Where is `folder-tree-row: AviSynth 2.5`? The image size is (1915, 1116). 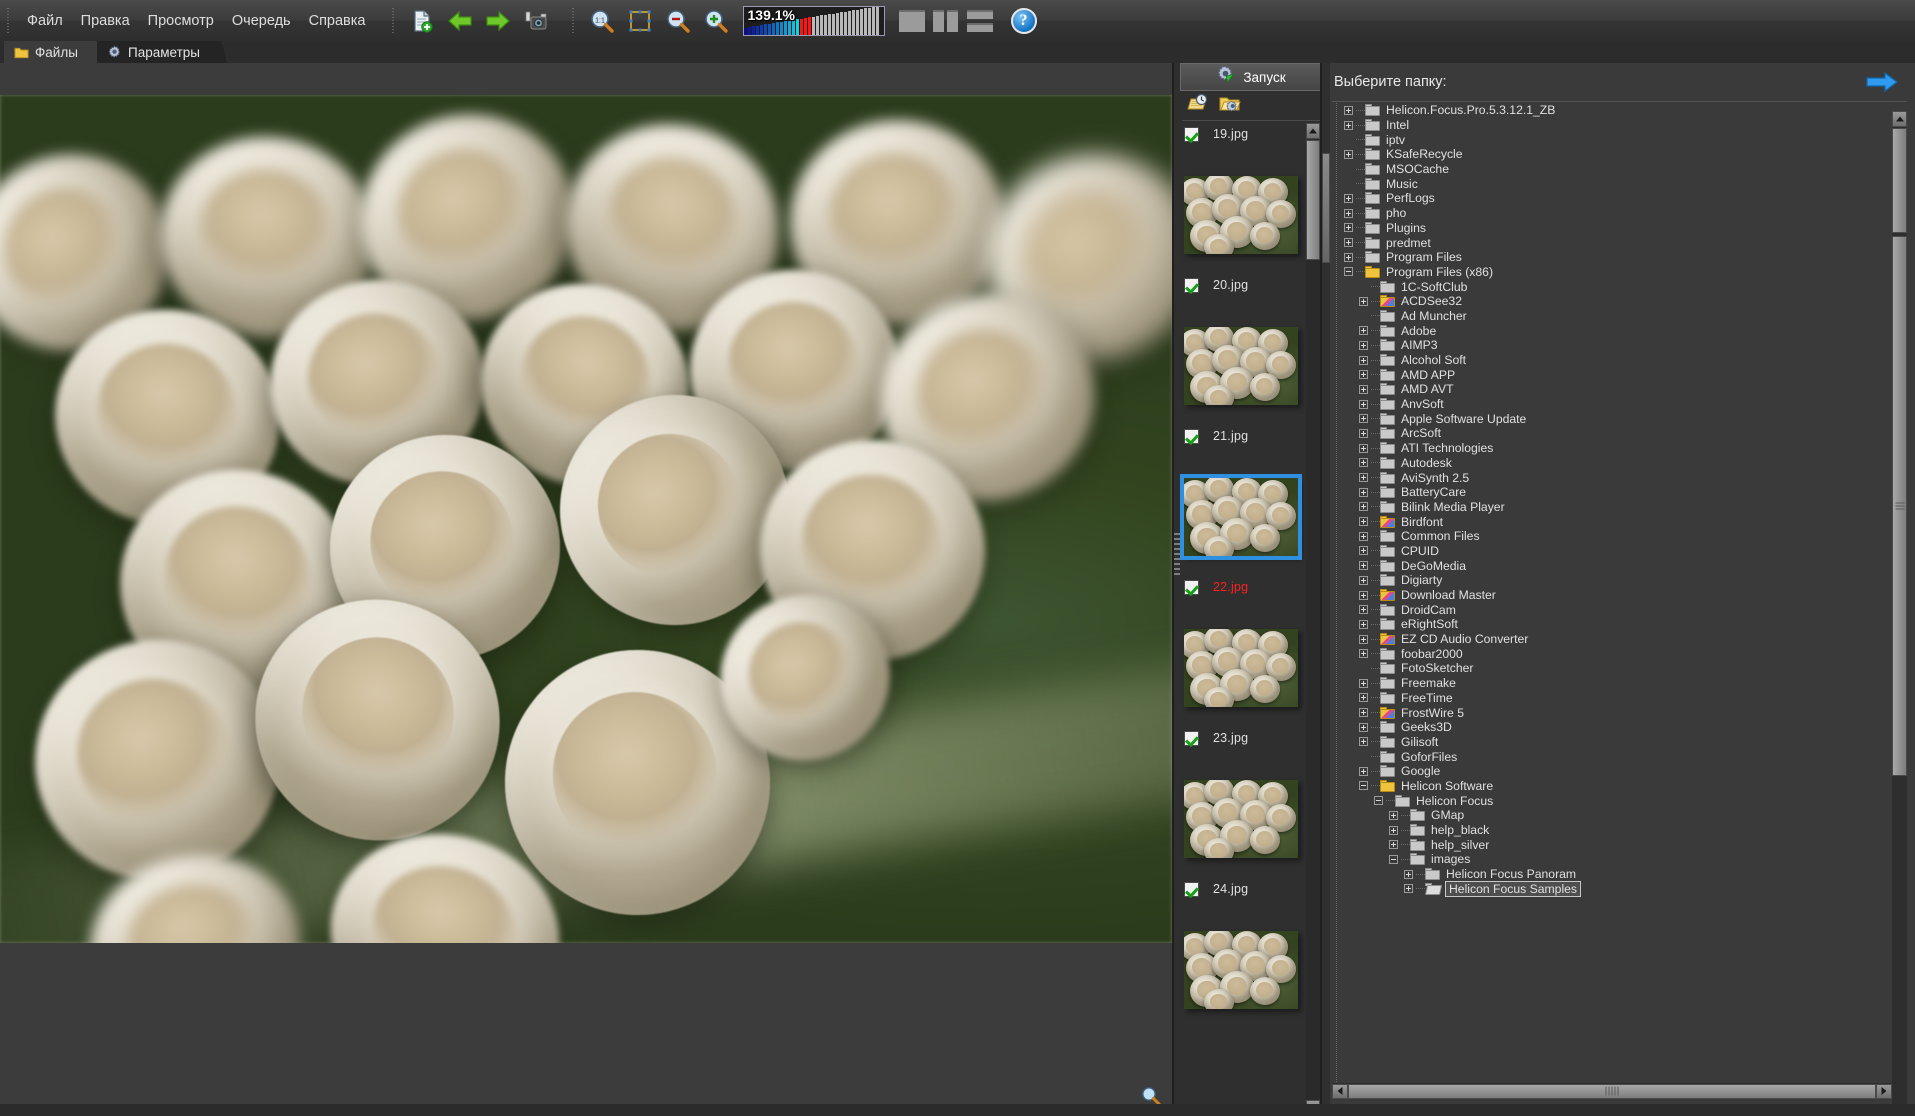 folder-tree-row: AviSynth 2.5 is located at coordinates (1618, 477).